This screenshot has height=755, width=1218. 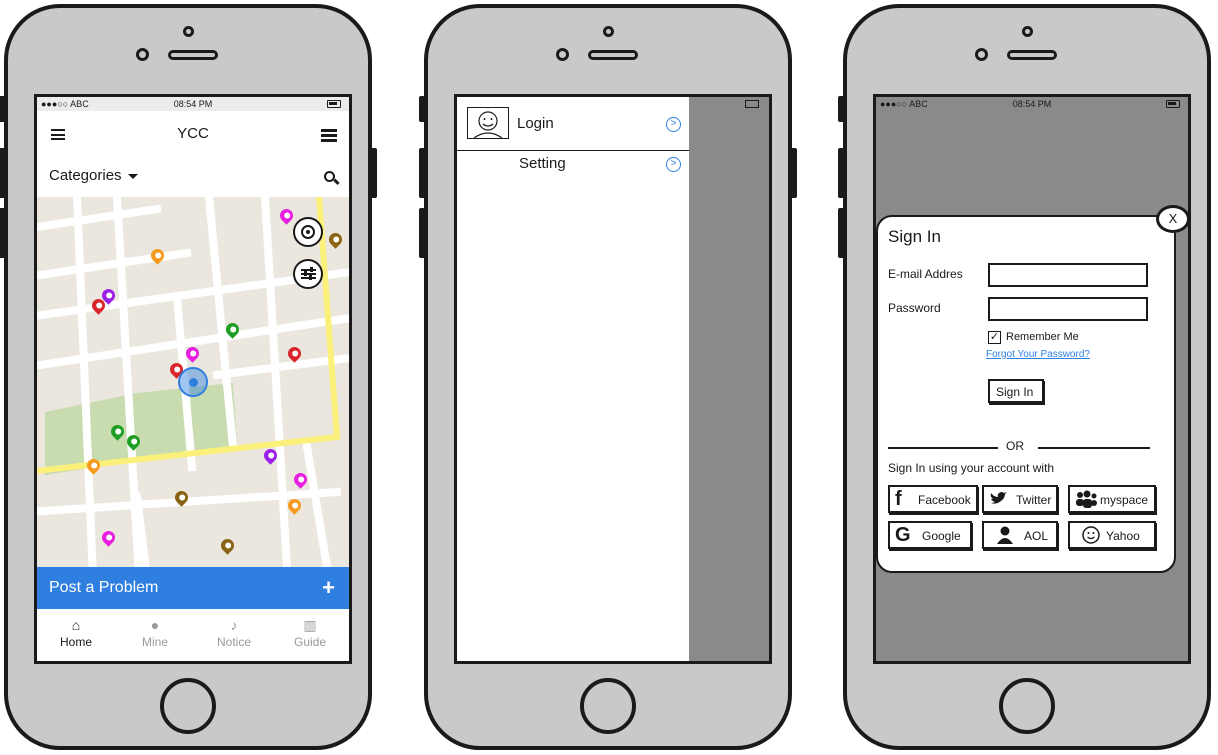 What do you see at coordinates (310, 642) in the screenshot?
I see `tab-guide-label: Guide` at bounding box center [310, 642].